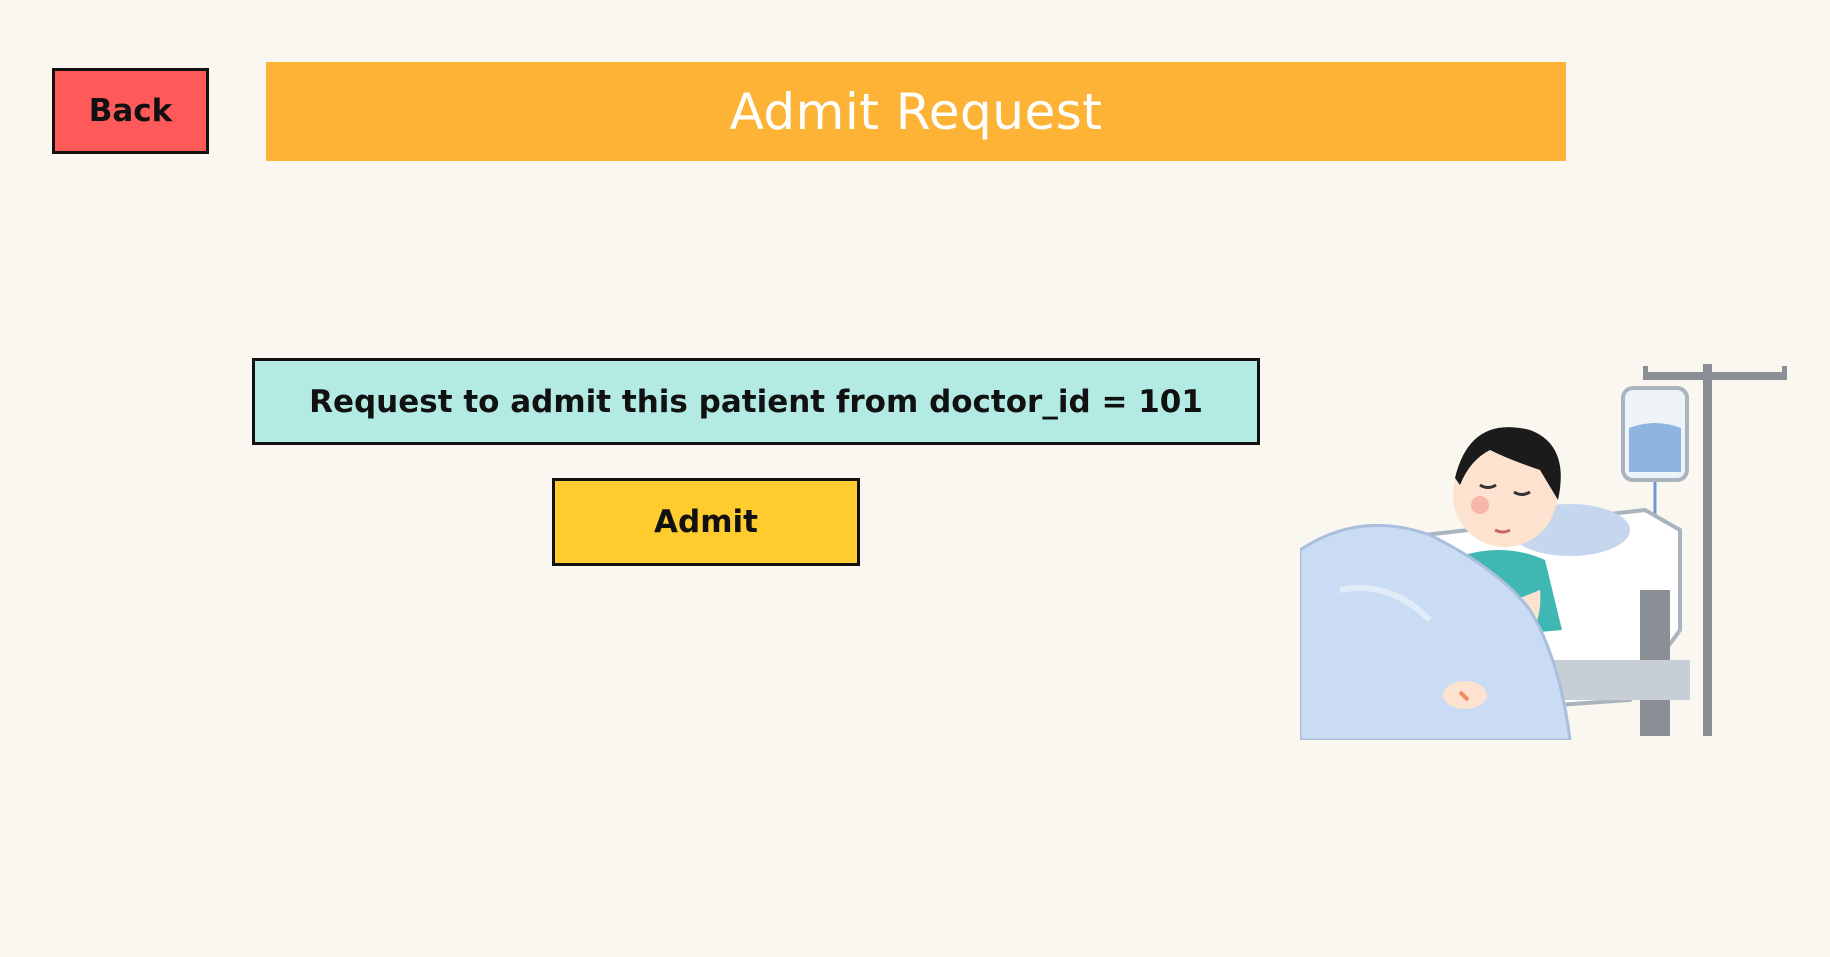 This screenshot has height=957, width=1830. What do you see at coordinates (1543, 552) in the screenshot?
I see `patient-in-hospital-bed-icon` at bounding box center [1543, 552].